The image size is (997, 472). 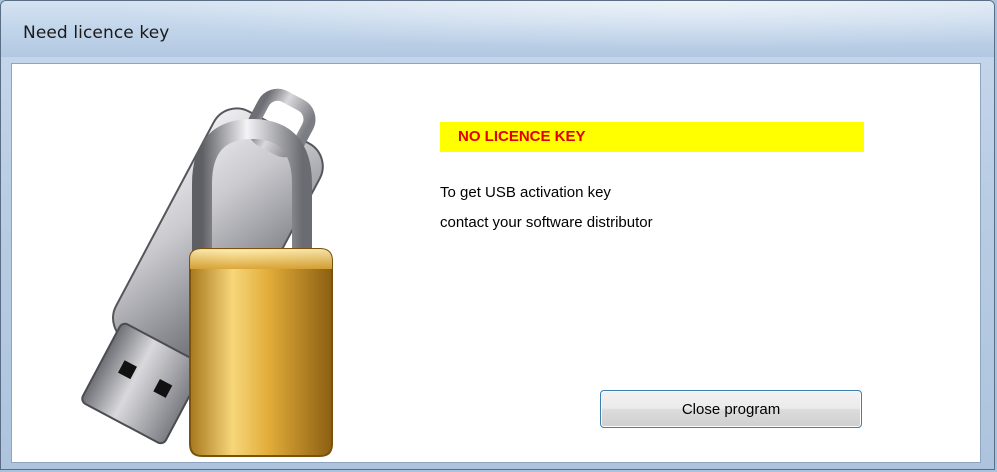 I want to click on title-bar: Need licence key, so click(x=497, y=29).